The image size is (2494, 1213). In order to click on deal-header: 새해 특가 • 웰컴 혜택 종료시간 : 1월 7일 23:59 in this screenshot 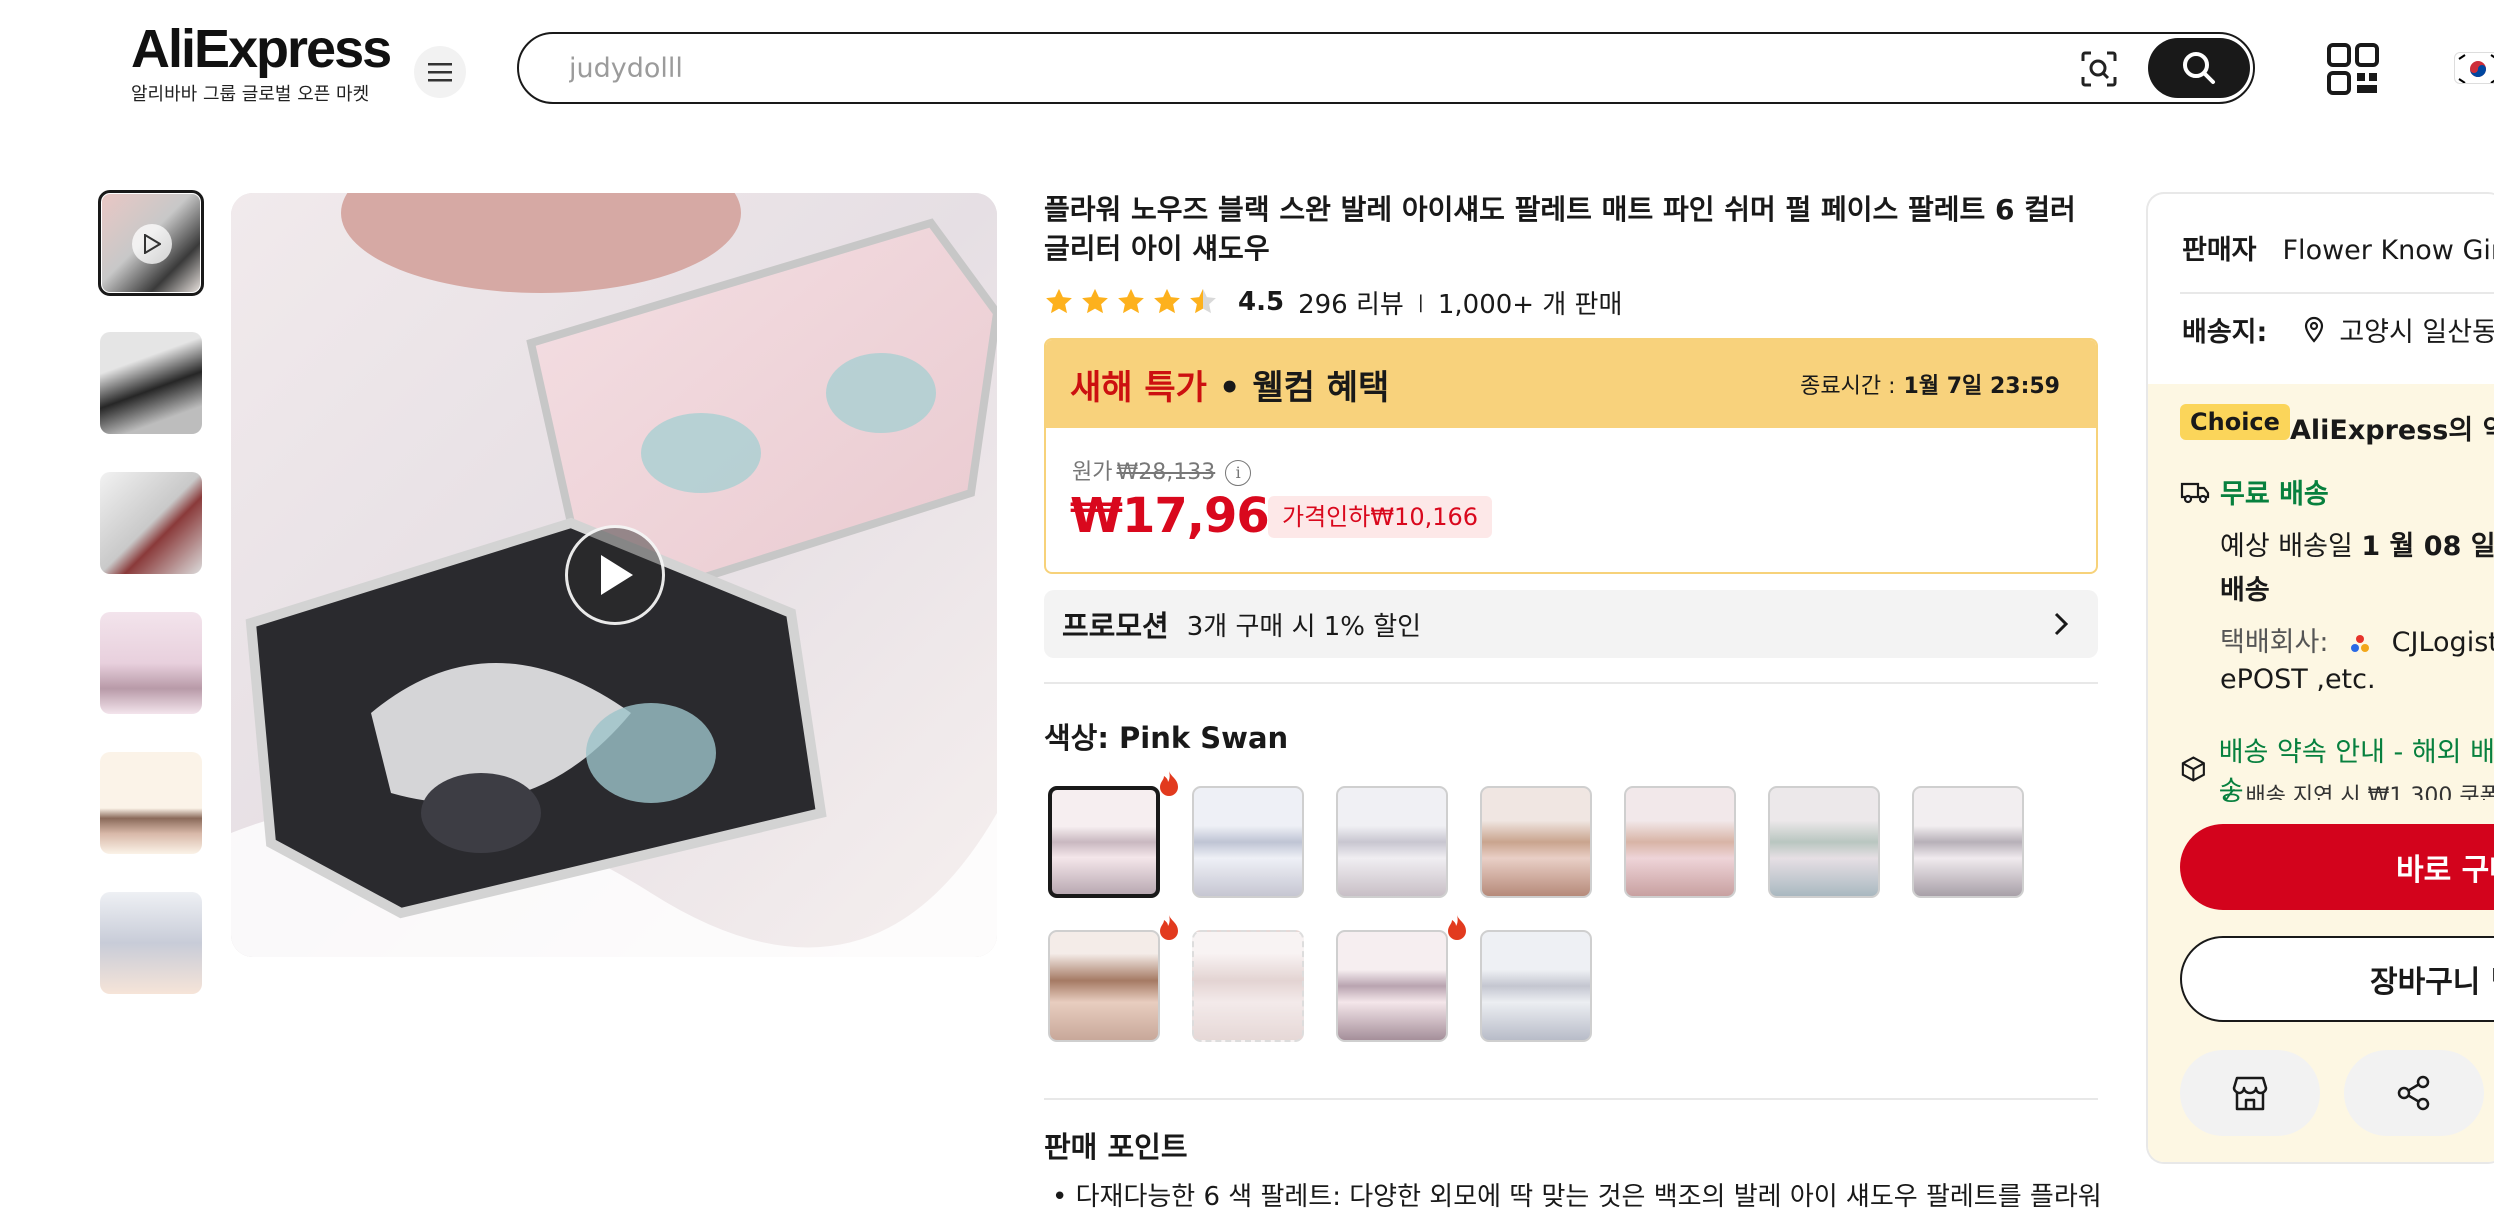, I will do `click(1571, 384)`.